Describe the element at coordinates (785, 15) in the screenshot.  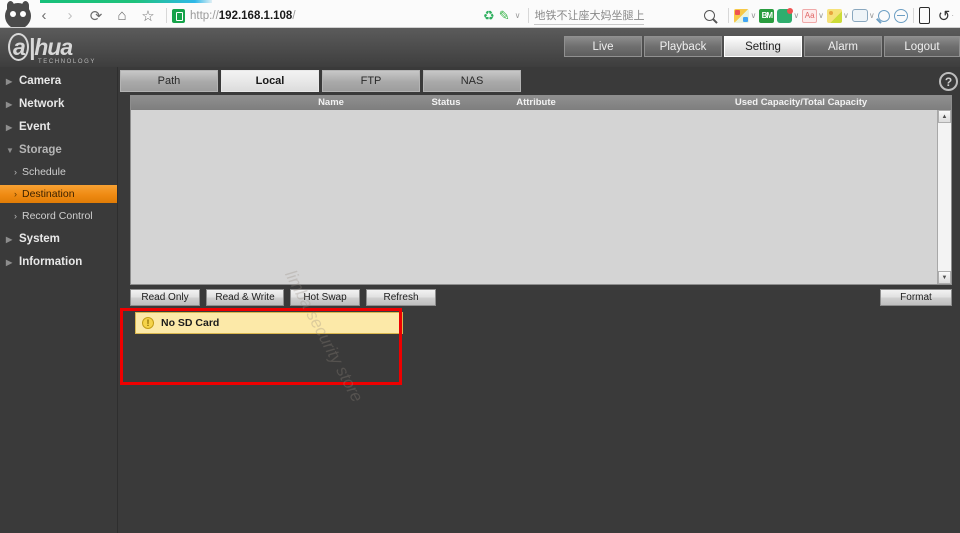
I see `extension-shield-icon` at that location.